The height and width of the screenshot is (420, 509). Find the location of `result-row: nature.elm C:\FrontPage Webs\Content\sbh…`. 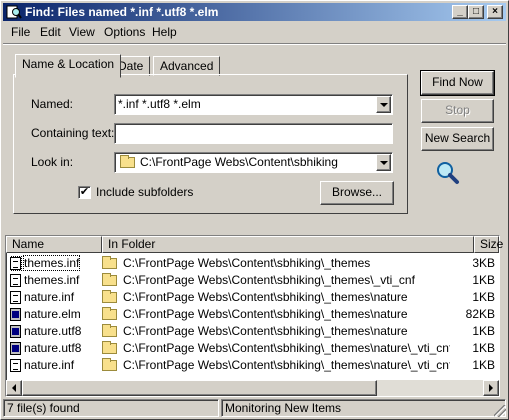

result-row: nature.elm C:\FrontPage Webs\Content\sbh… is located at coordinates (252, 314).